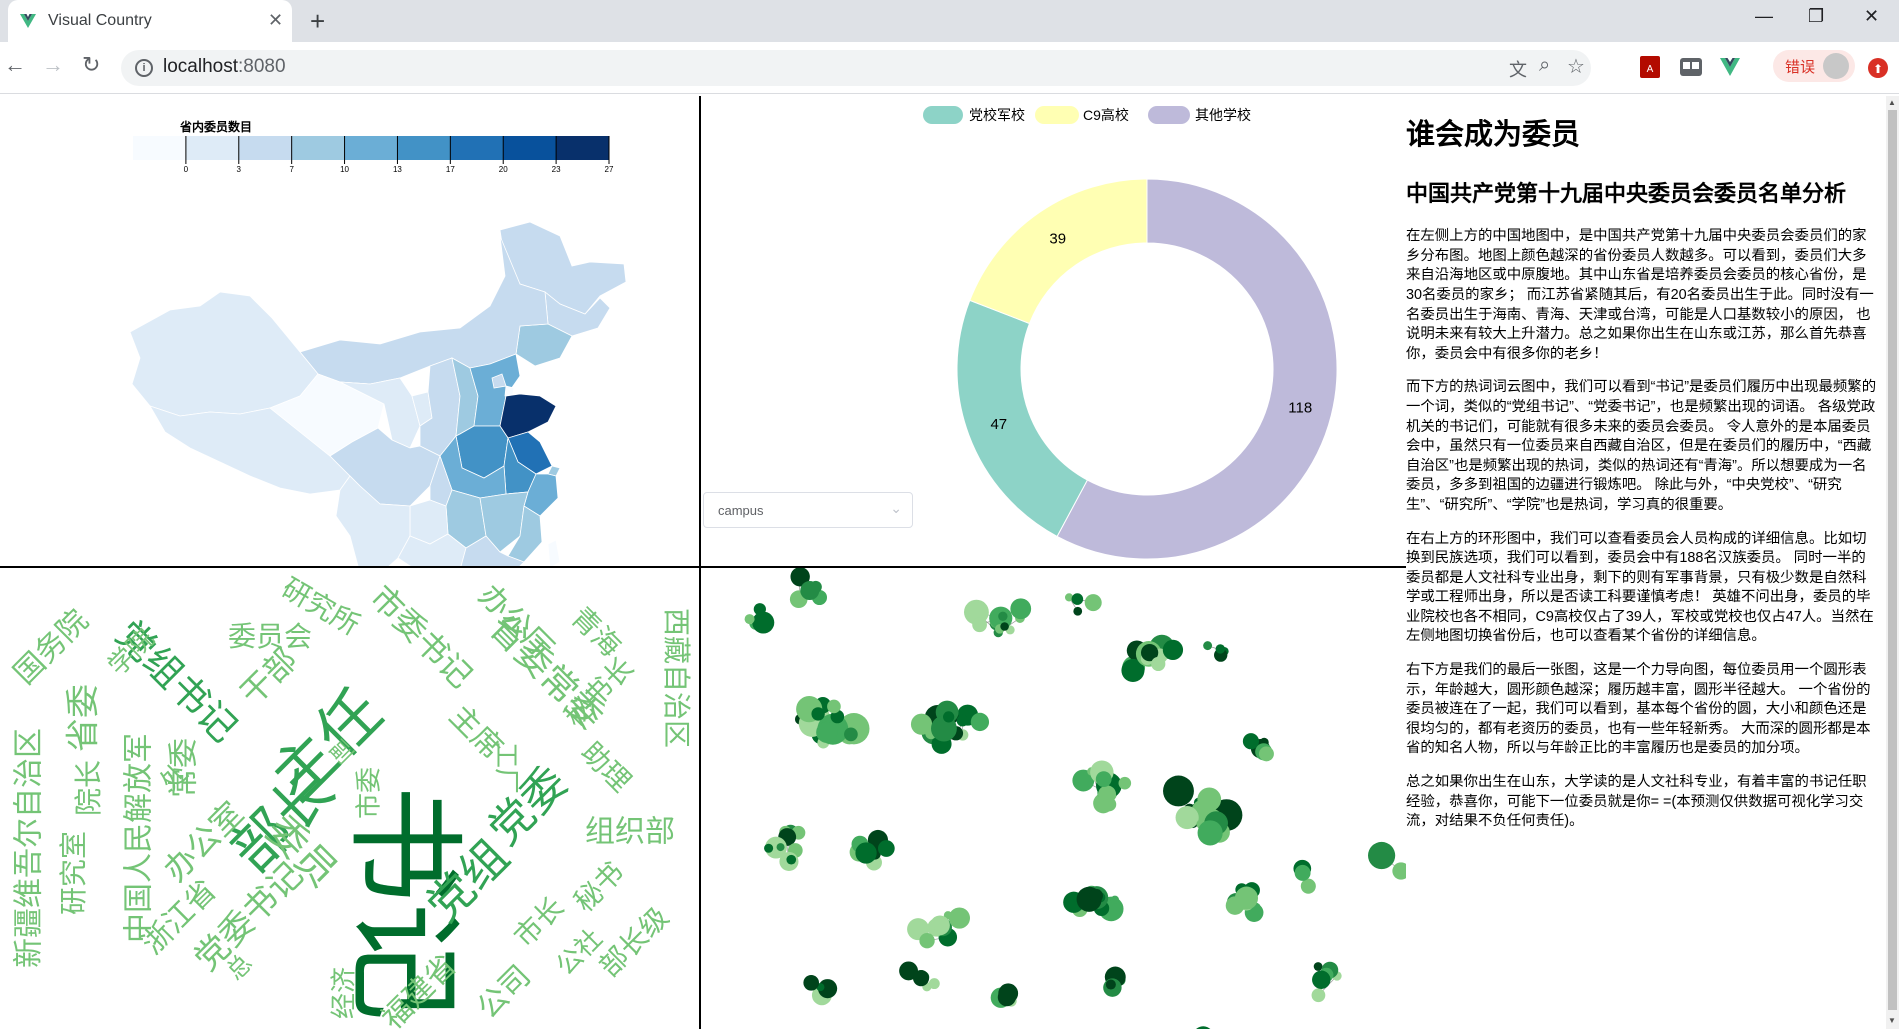 This screenshot has height=1029, width=1899. What do you see at coordinates (275, 20) in the screenshot?
I see `tab-close-icon: ✕` at bounding box center [275, 20].